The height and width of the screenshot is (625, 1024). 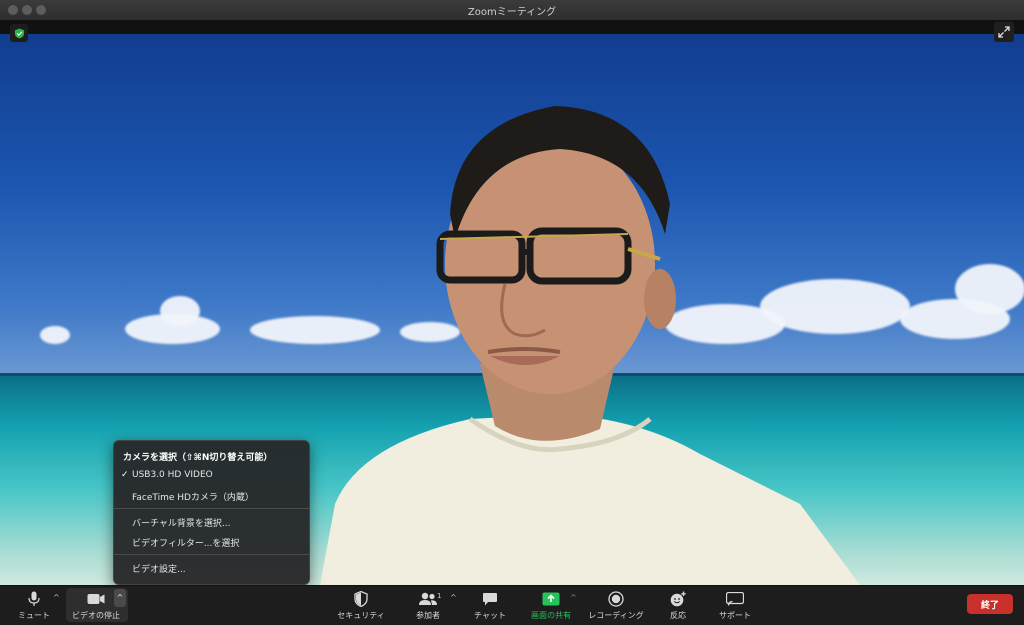 What do you see at coordinates (616, 615) in the screenshot?
I see `record-label: レコーディング` at bounding box center [616, 615].